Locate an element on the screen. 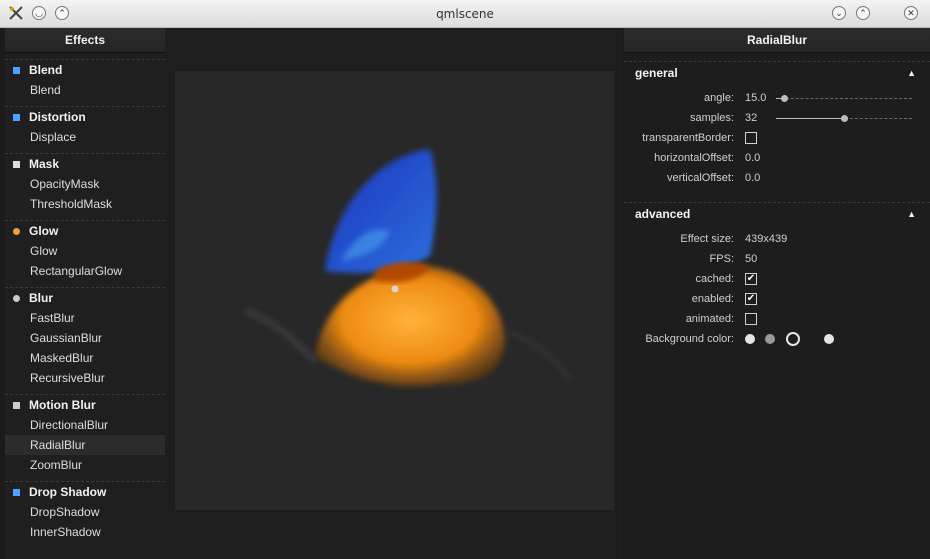 This screenshot has width=930, height=559. transparent-border-label: transparentBorder: is located at coordinates (688, 138).